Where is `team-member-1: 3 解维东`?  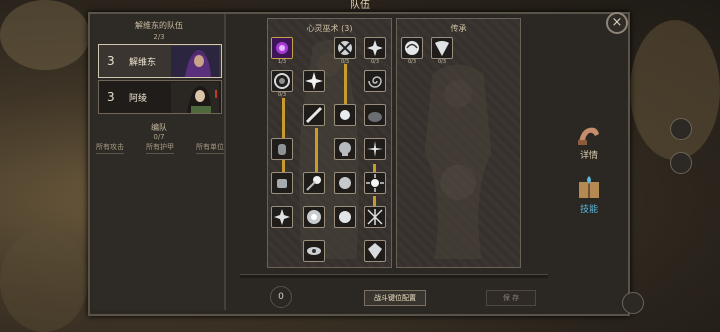 team-member-1: 3 解维东 is located at coordinates (160, 61).